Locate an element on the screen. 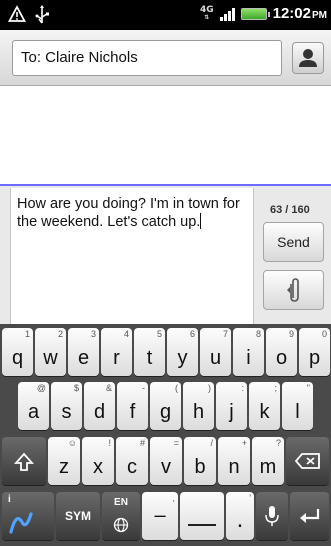 The image size is (331, 546). key-l: " l is located at coordinates (297, 406).